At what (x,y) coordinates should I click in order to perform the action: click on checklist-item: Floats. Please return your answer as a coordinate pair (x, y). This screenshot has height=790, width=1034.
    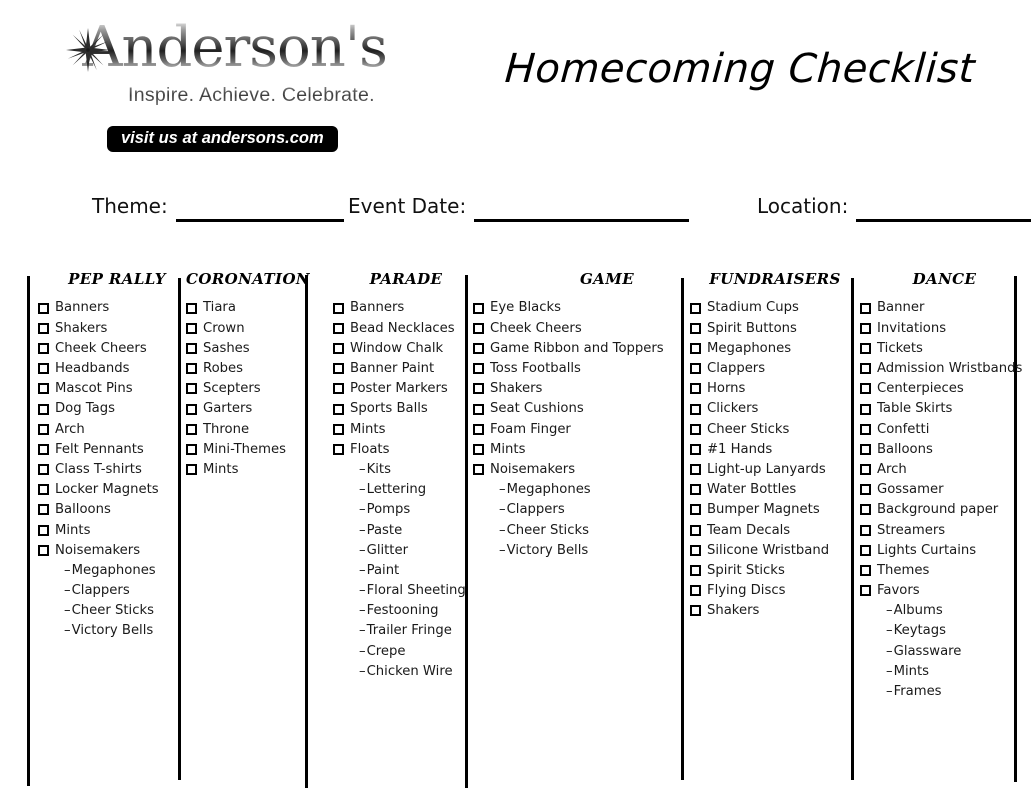
    Looking at the image, I should click on (399, 449).